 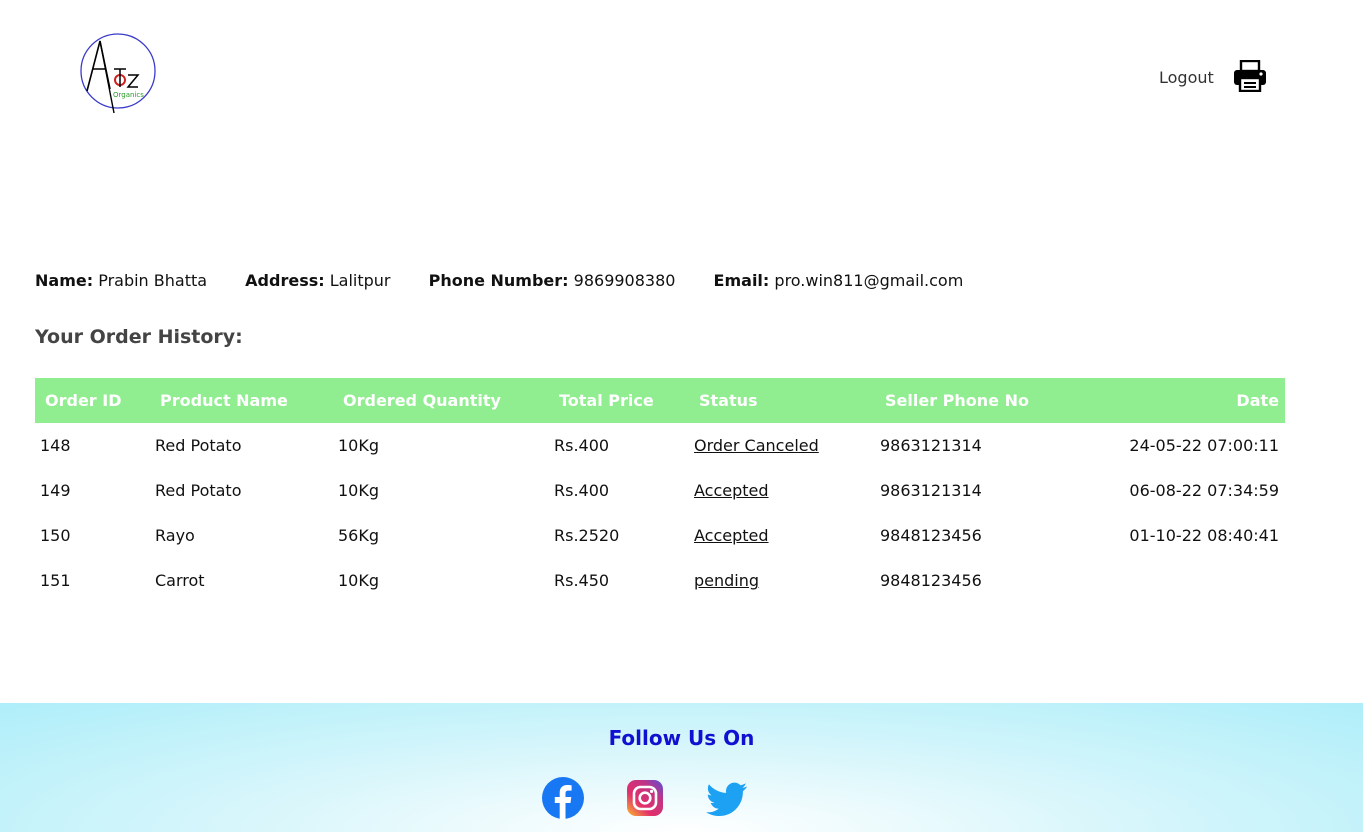 I want to click on instagram-icon, so click(x=645, y=798).